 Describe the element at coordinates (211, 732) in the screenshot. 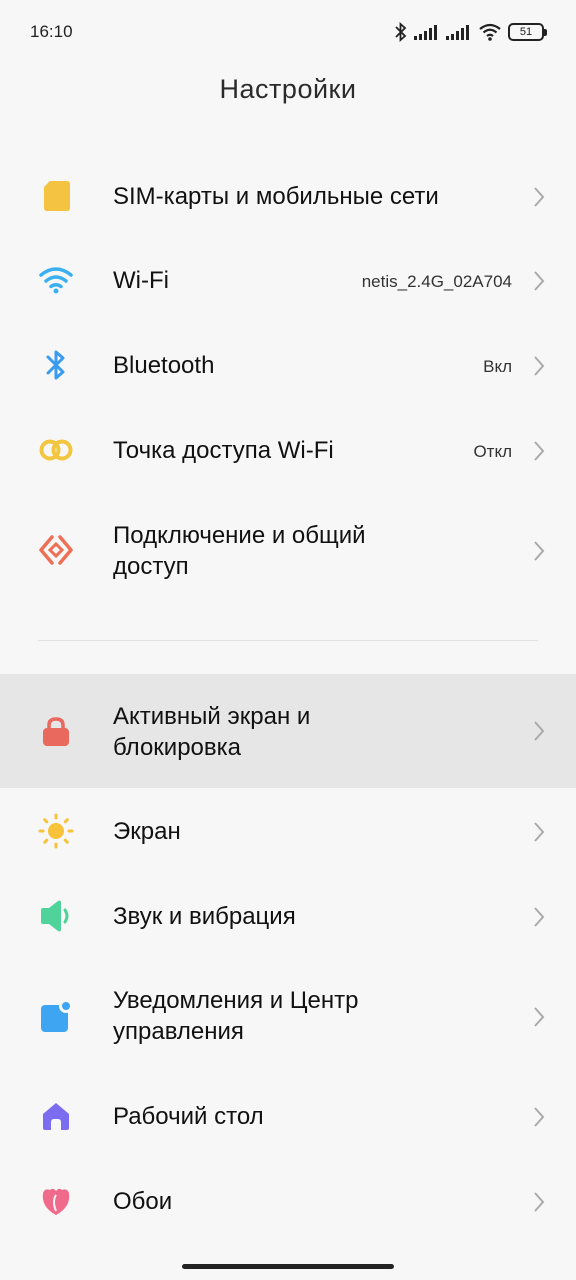

I see `settings-item-label: Активный экран и блокировка` at that location.